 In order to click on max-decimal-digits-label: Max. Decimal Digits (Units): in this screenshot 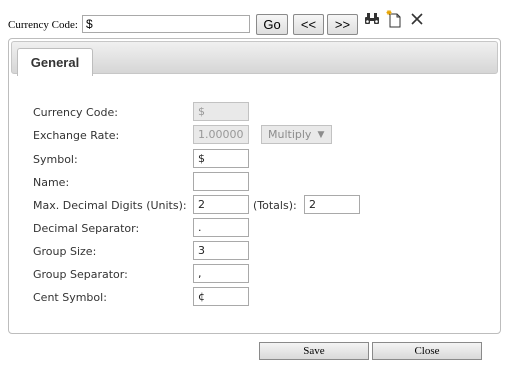, I will do `click(110, 205)`.